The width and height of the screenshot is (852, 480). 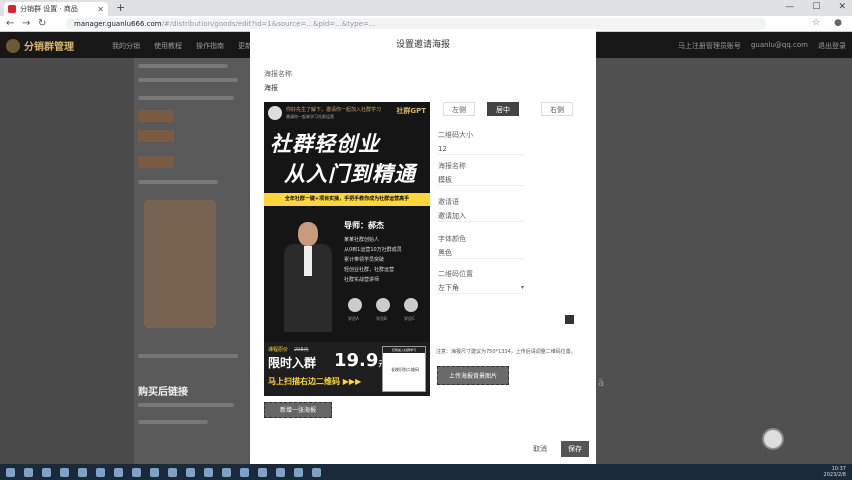 What do you see at coordinates (405, 369) in the screenshot?
I see `qr-text: 长按识别二维码` at bounding box center [405, 369].